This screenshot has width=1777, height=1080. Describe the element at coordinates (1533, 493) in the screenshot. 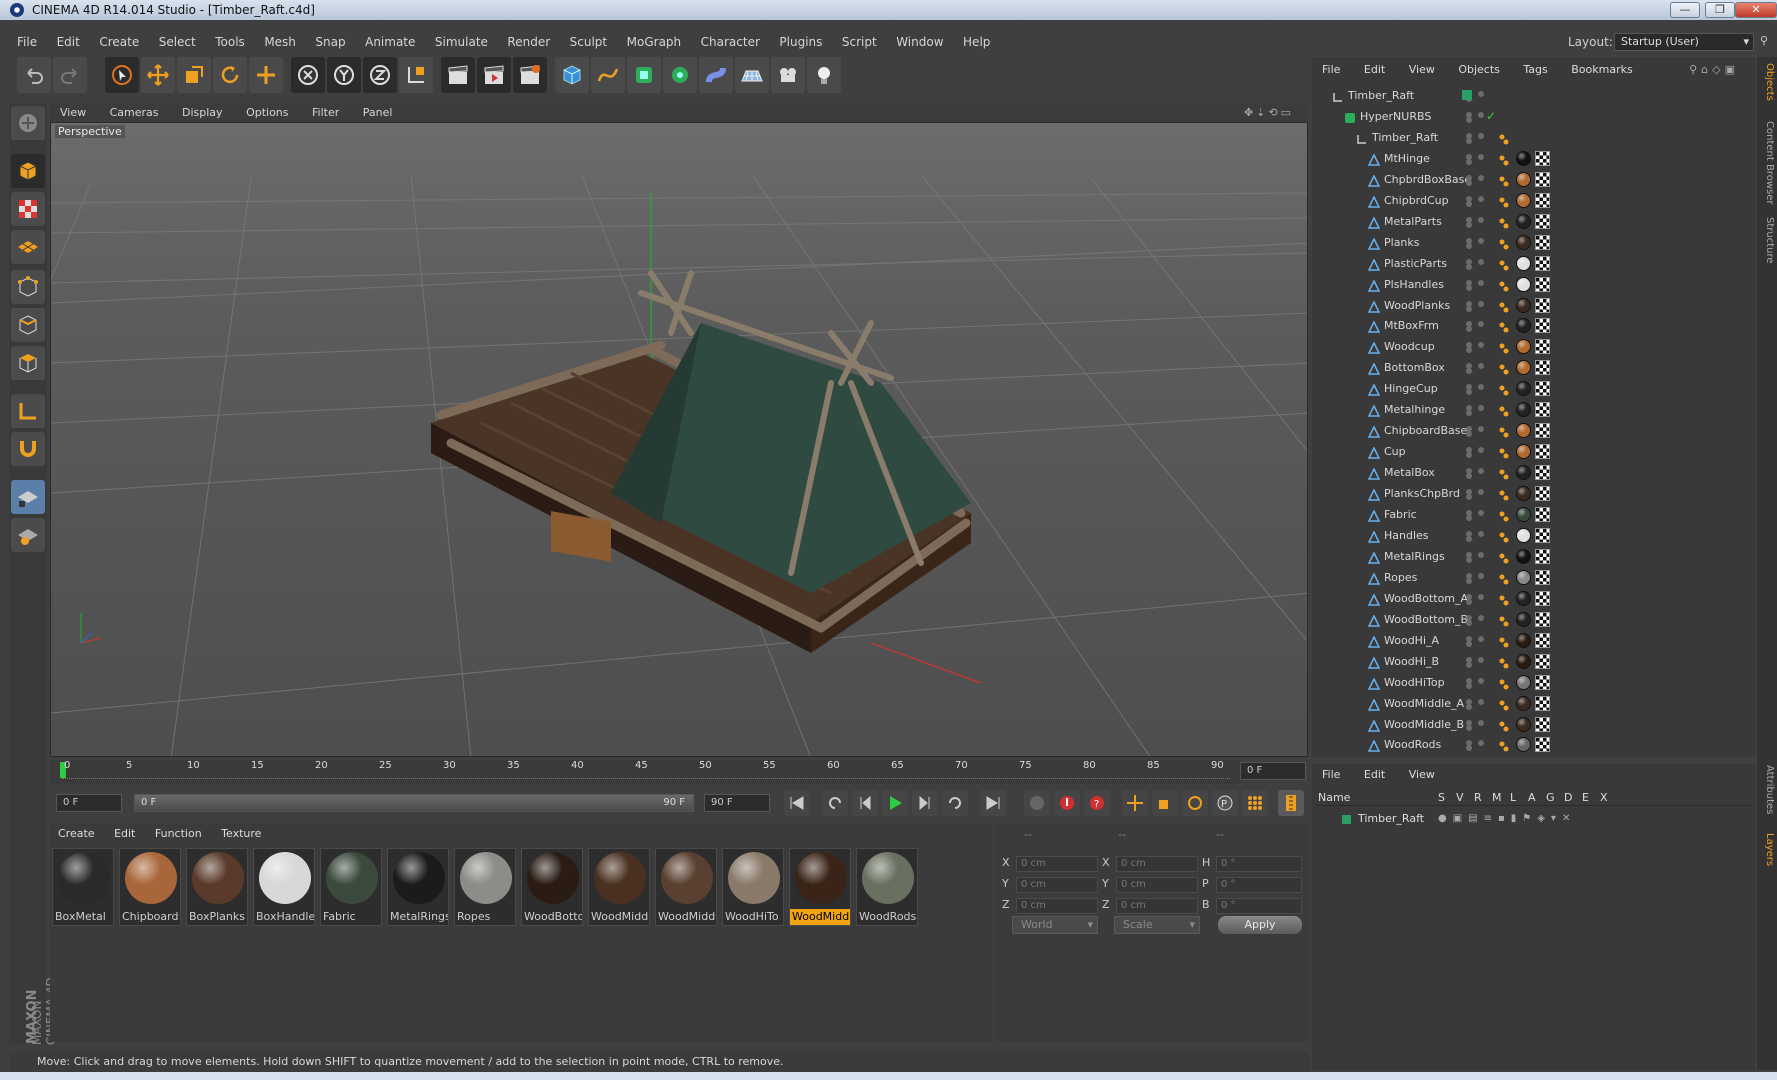

I see `object-row: PlanksChpBrd` at that location.